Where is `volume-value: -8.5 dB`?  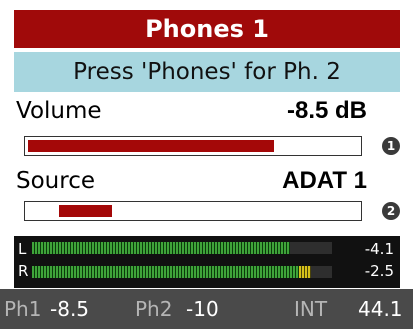
volume-value: -8.5 dB is located at coordinates (326, 110).